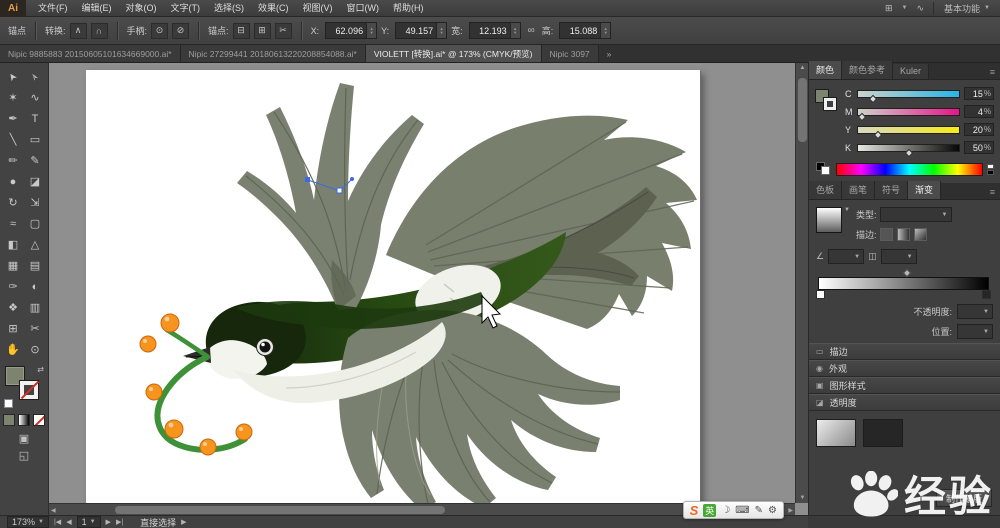 This screenshot has width=1000, height=528. Describe the element at coordinates (580, 31) in the screenshot. I see `height-value: 15.088` at that location.